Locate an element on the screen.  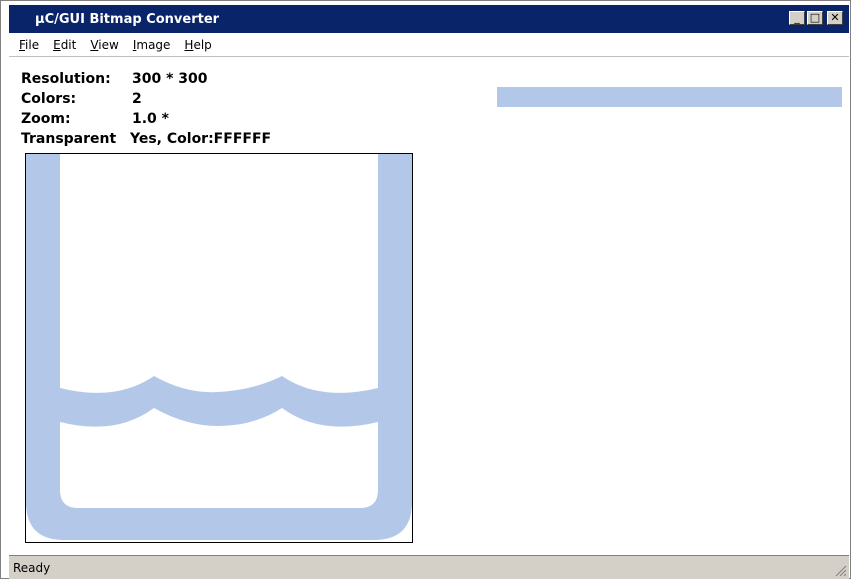
colors-label: Colors: is located at coordinates (49, 99).